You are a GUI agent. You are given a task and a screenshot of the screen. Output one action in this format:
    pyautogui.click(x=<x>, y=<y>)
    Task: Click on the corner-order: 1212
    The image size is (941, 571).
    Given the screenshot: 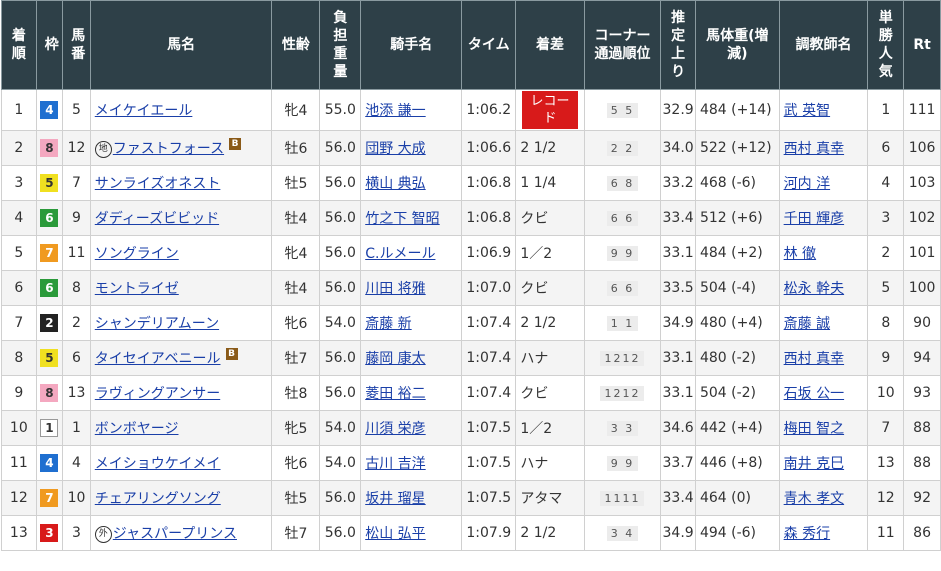 What is the action you would take?
    pyautogui.click(x=622, y=358)
    